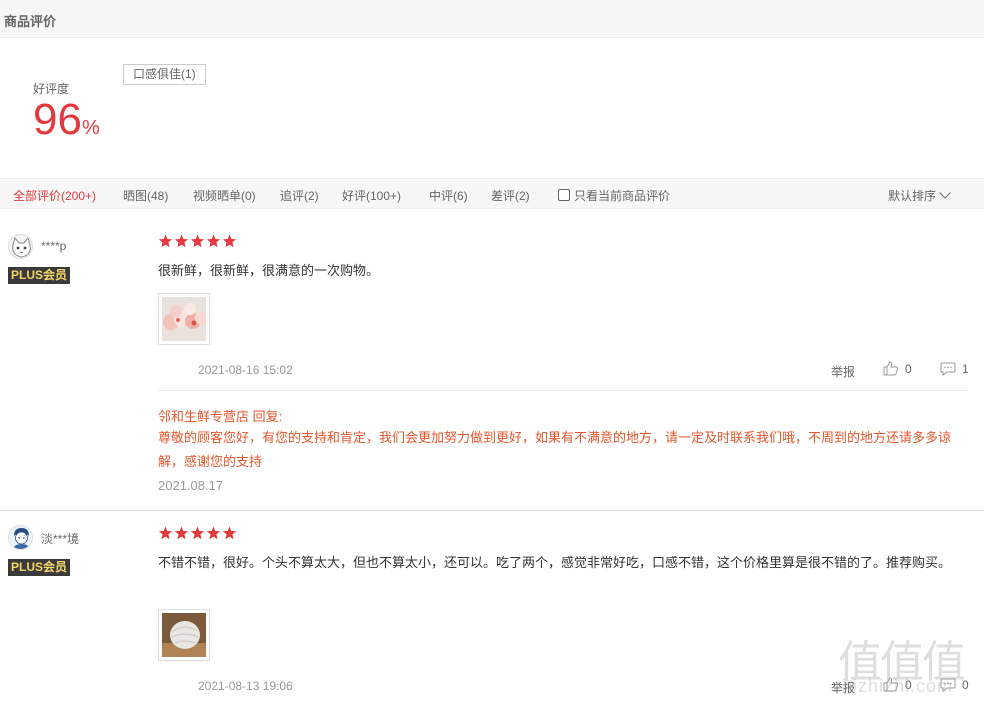 The height and width of the screenshot is (709, 984). What do you see at coordinates (492, 19) in the screenshot?
I see `section-header: 商品评价` at bounding box center [492, 19].